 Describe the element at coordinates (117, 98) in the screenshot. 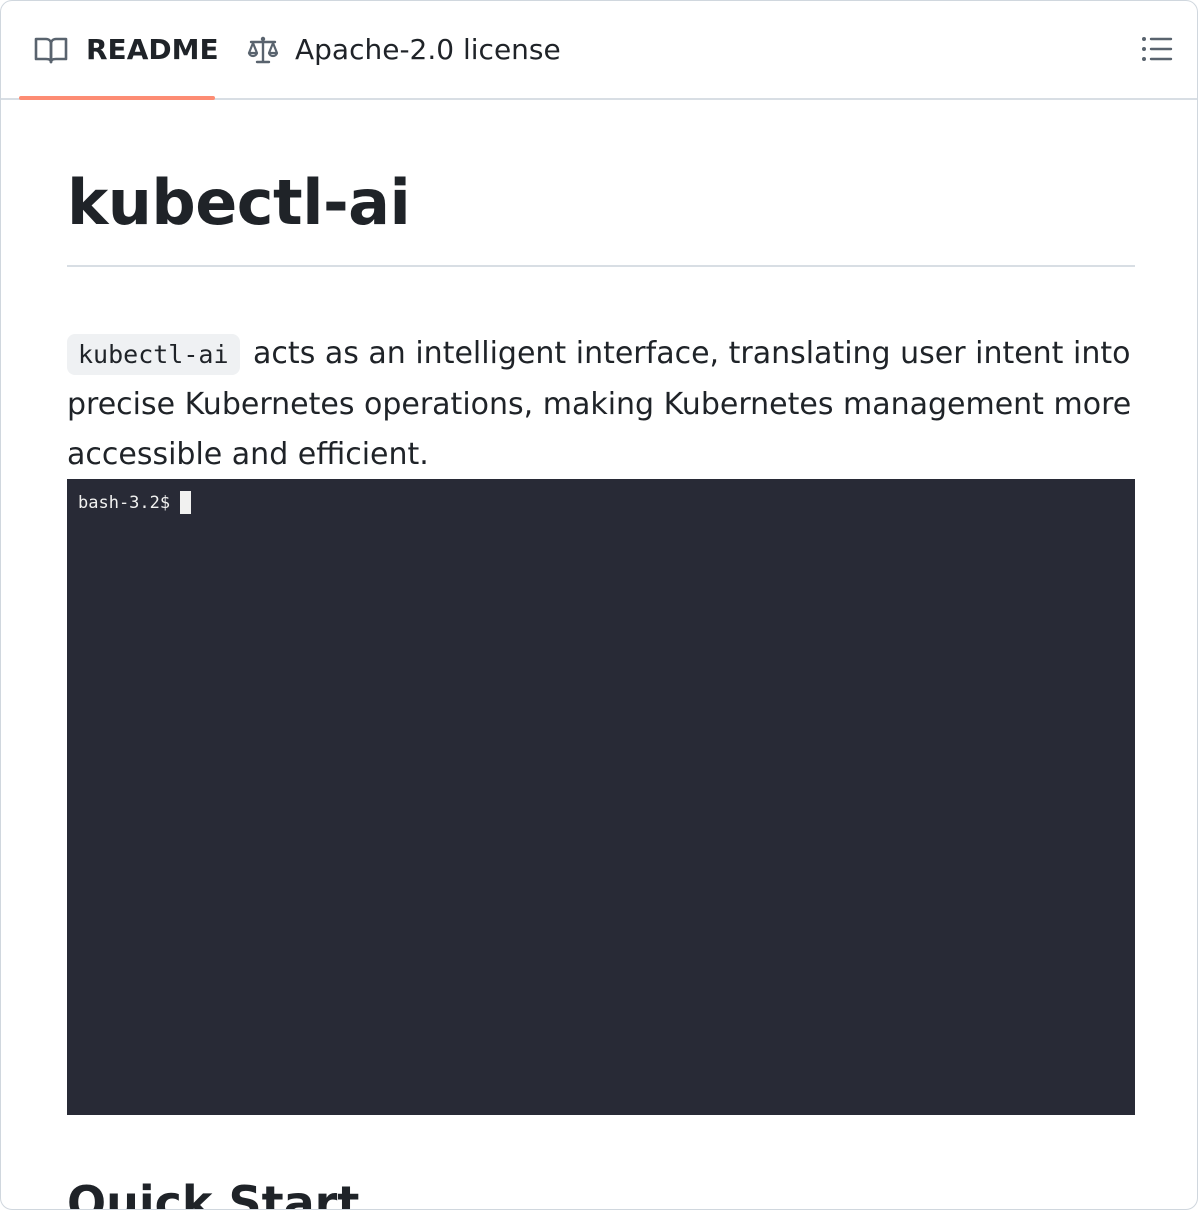

I see `active-tab-underline` at that location.